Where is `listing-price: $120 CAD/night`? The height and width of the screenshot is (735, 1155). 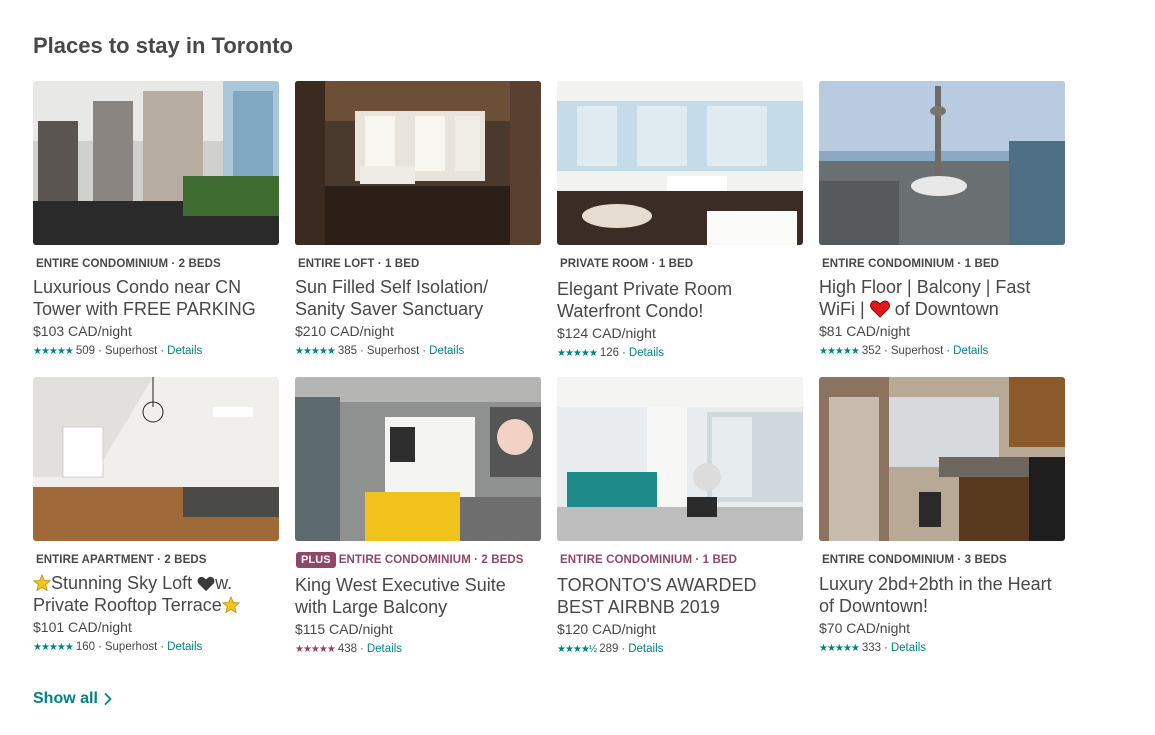 listing-price: $120 CAD/night is located at coordinates (606, 629).